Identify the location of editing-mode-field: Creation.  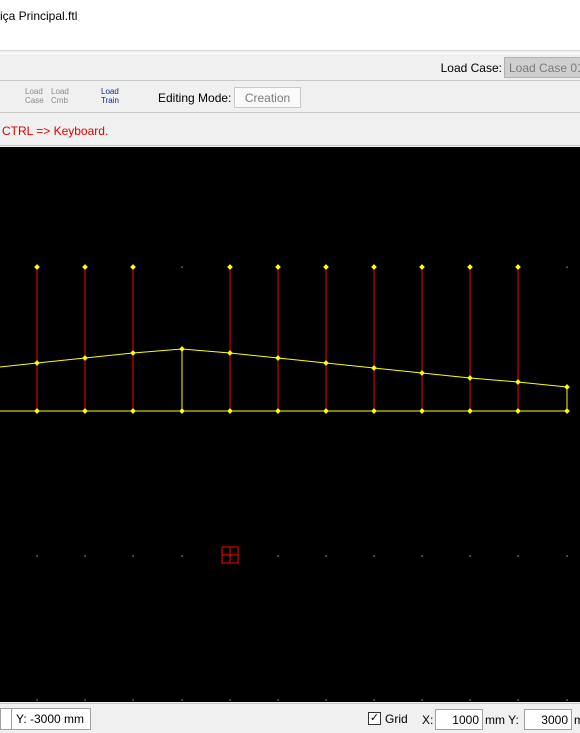
(267, 97).